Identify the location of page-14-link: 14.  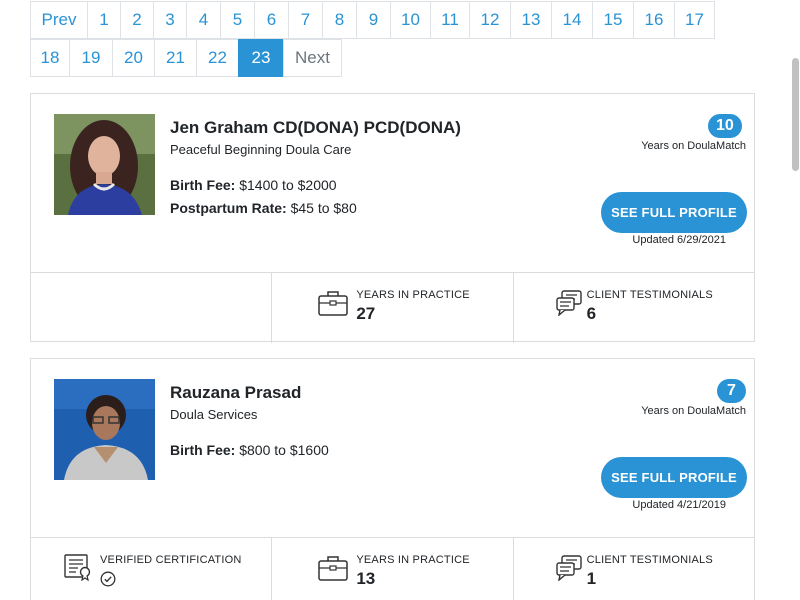
(572, 20).